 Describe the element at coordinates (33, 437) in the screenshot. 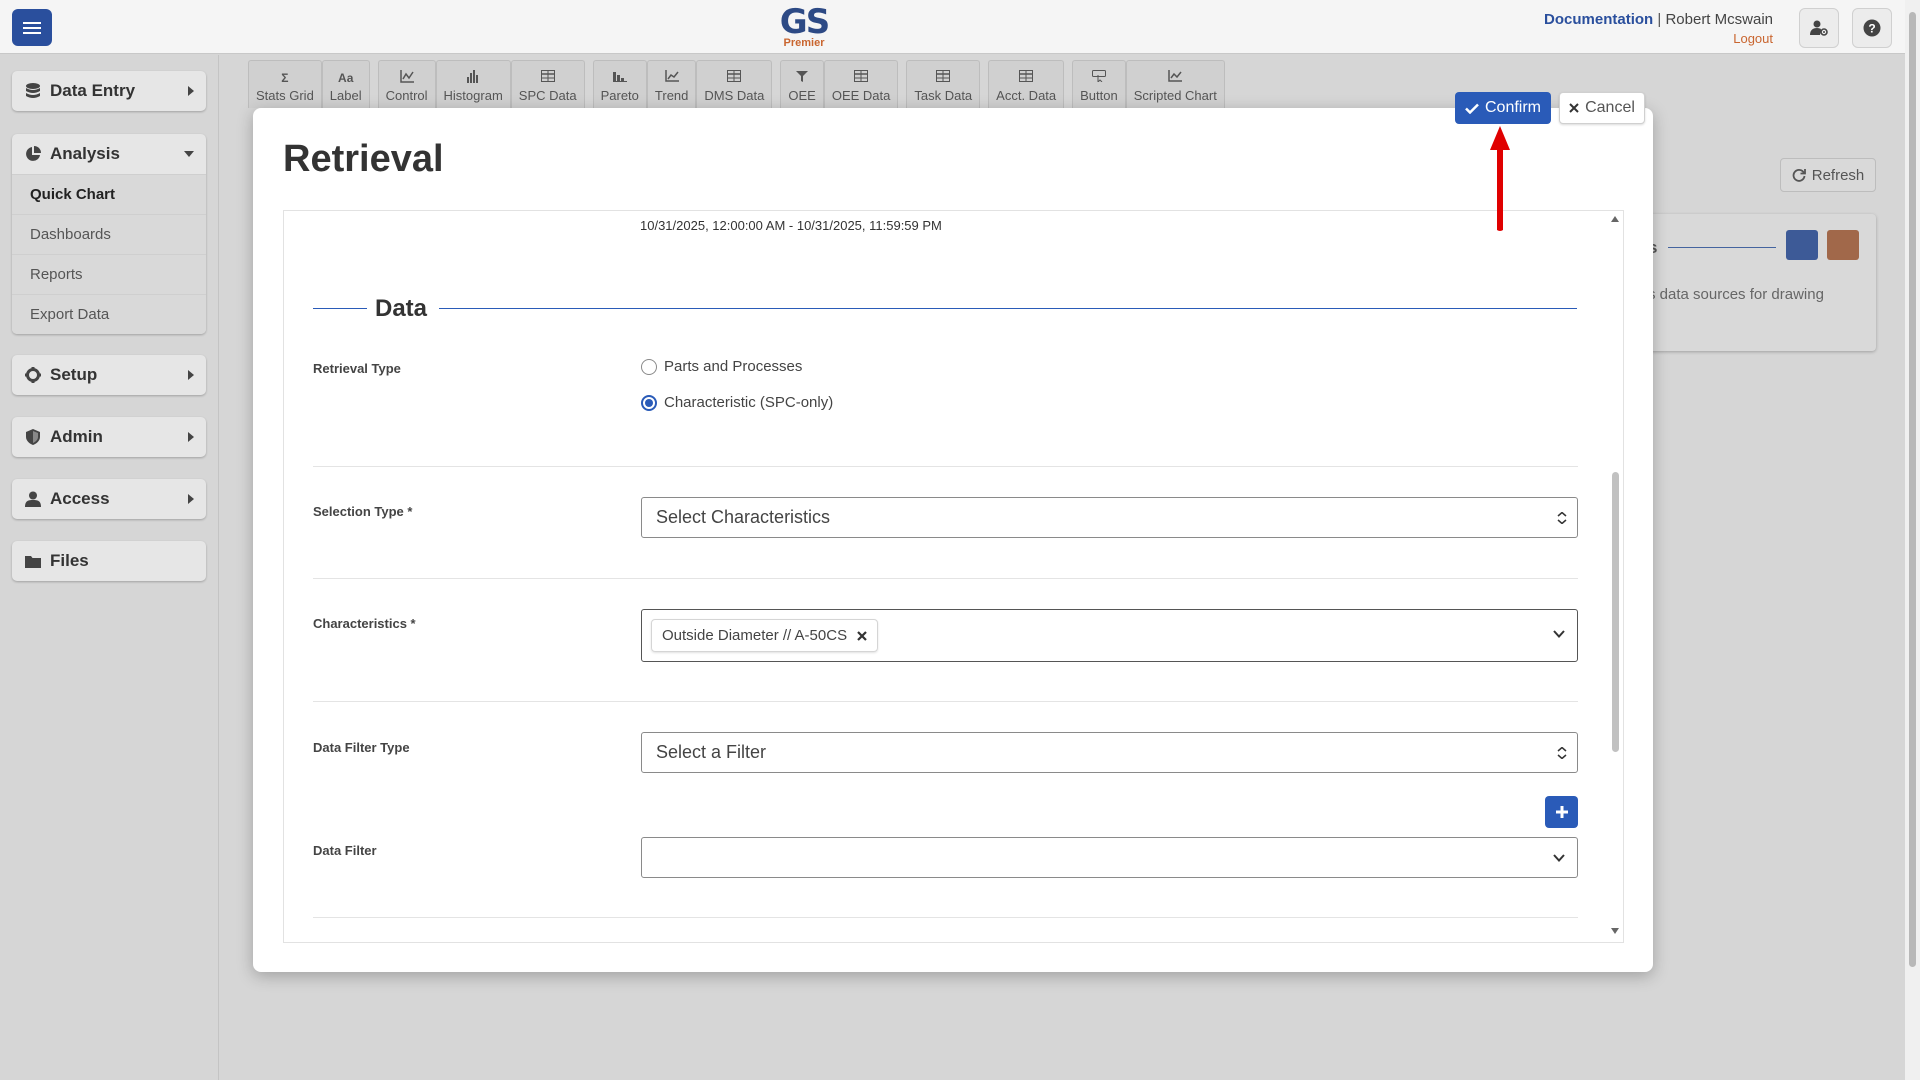

I see `shield-icon` at that location.